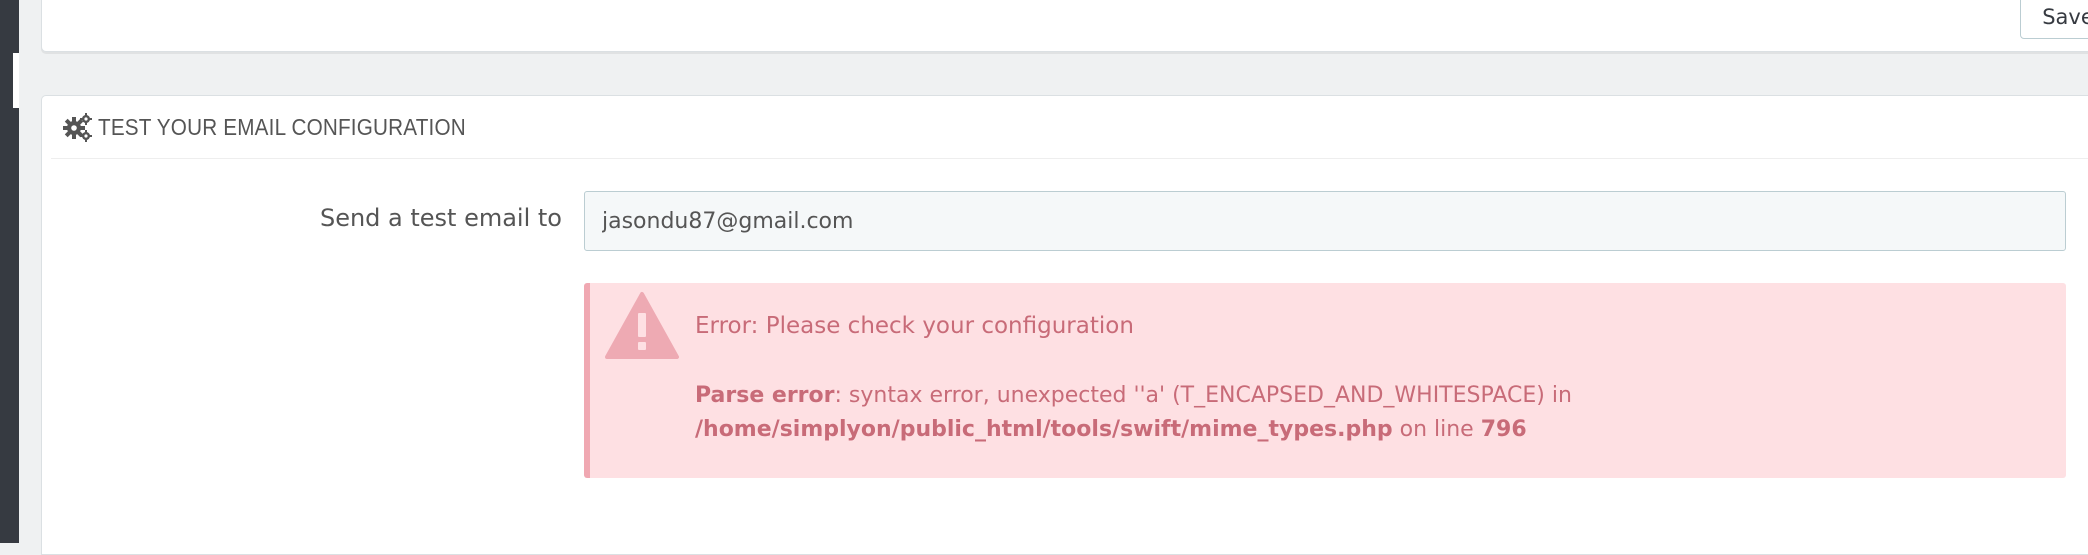 This screenshot has width=2088, height=555. Describe the element at coordinates (77, 127) in the screenshot. I see `cogs-icon` at that location.